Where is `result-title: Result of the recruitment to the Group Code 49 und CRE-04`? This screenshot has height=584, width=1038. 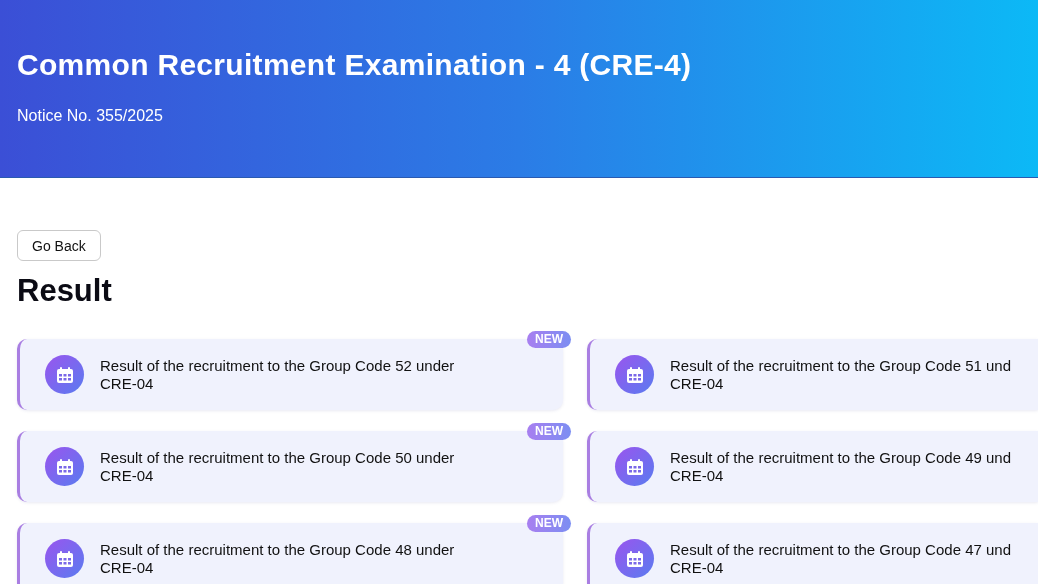
result-title: Result of the recruitment to the Group Code 49 und CRE-04 is located at coordinates (841, 466).